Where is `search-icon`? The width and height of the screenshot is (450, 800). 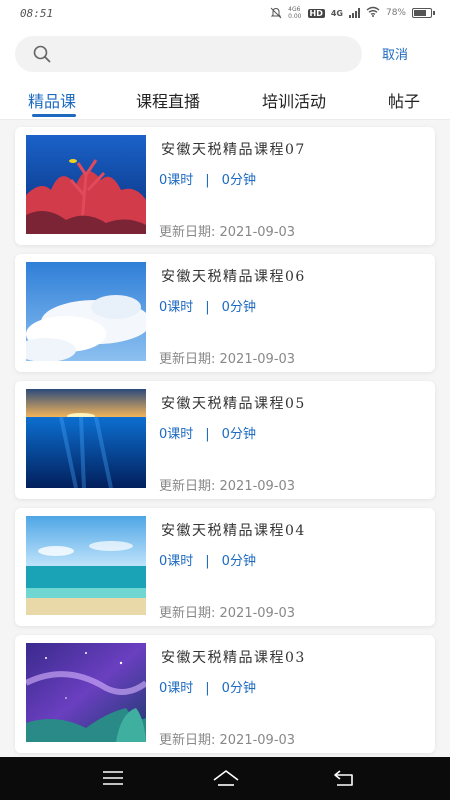
search-icon is located at coordinates (42, 54).